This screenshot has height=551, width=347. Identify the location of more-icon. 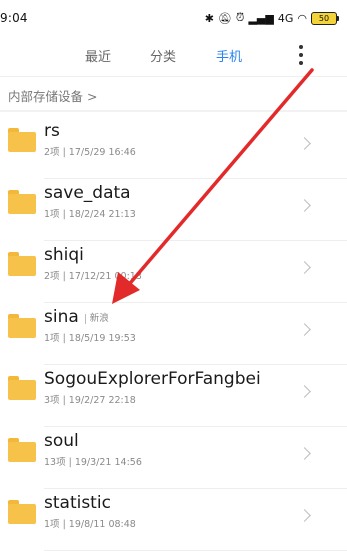
(301, 56).